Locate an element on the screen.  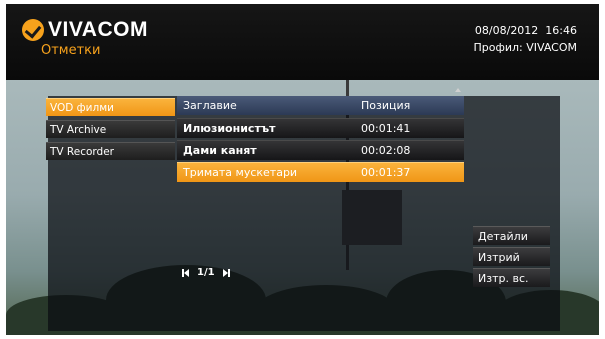
pager: 1/1 is located at coordinates (206, 272).